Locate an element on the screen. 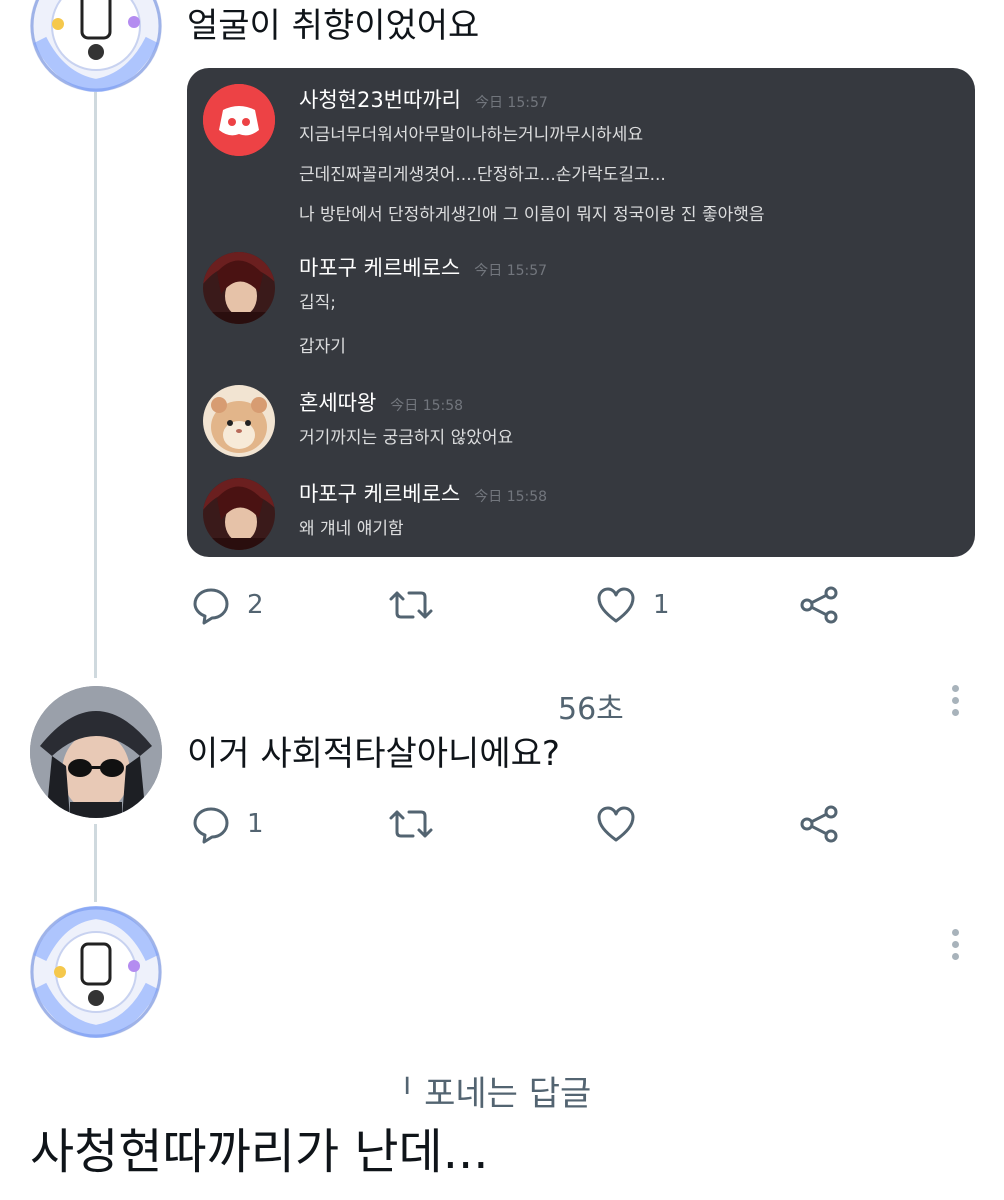 This screenshot has height=1200, width=1004. like-count: 1 is located at coordinates (661, 605).